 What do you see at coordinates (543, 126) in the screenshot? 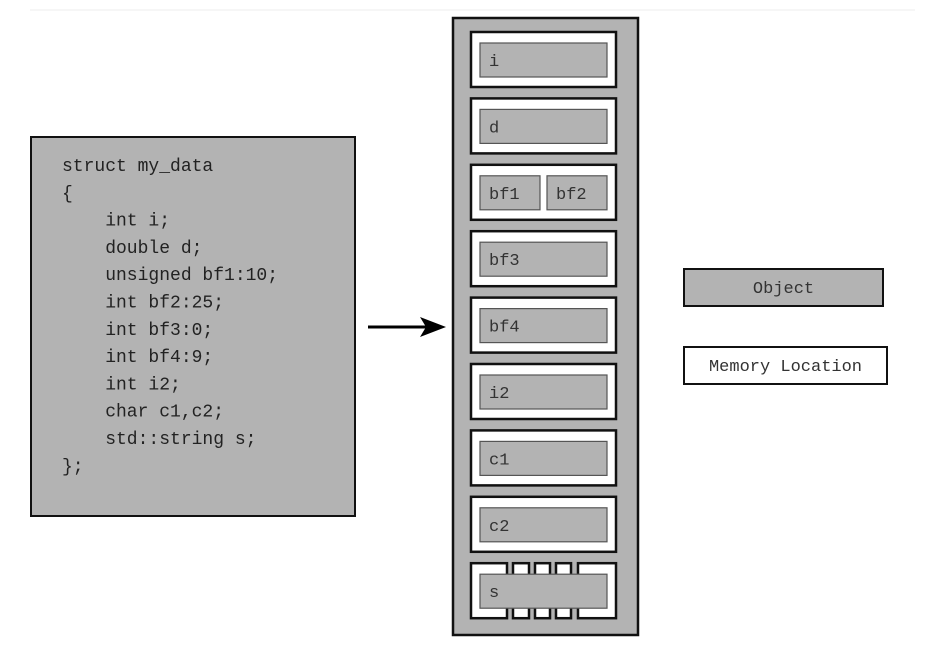
I see `memory-location: d` at bounding box center [543, 126].